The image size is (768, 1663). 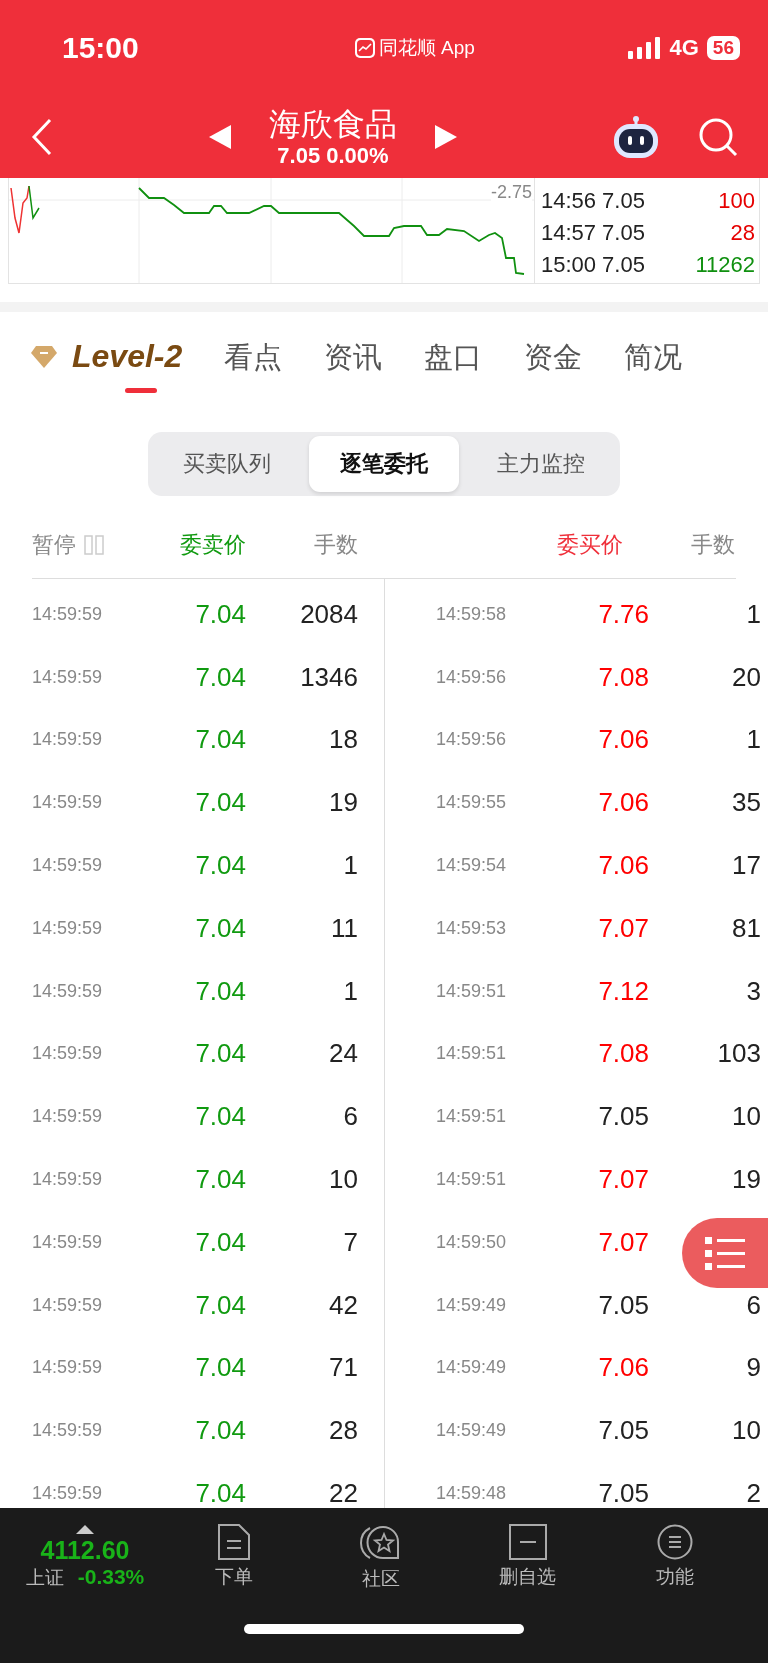 I want to click on index-name: 上证, so click(x=44, y=1578).